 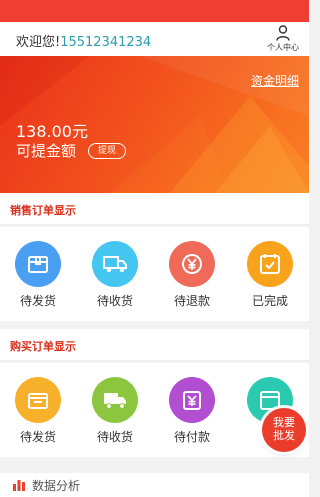 I want to click on sales-completed-label: 已完成, so click(x=269, y=301).